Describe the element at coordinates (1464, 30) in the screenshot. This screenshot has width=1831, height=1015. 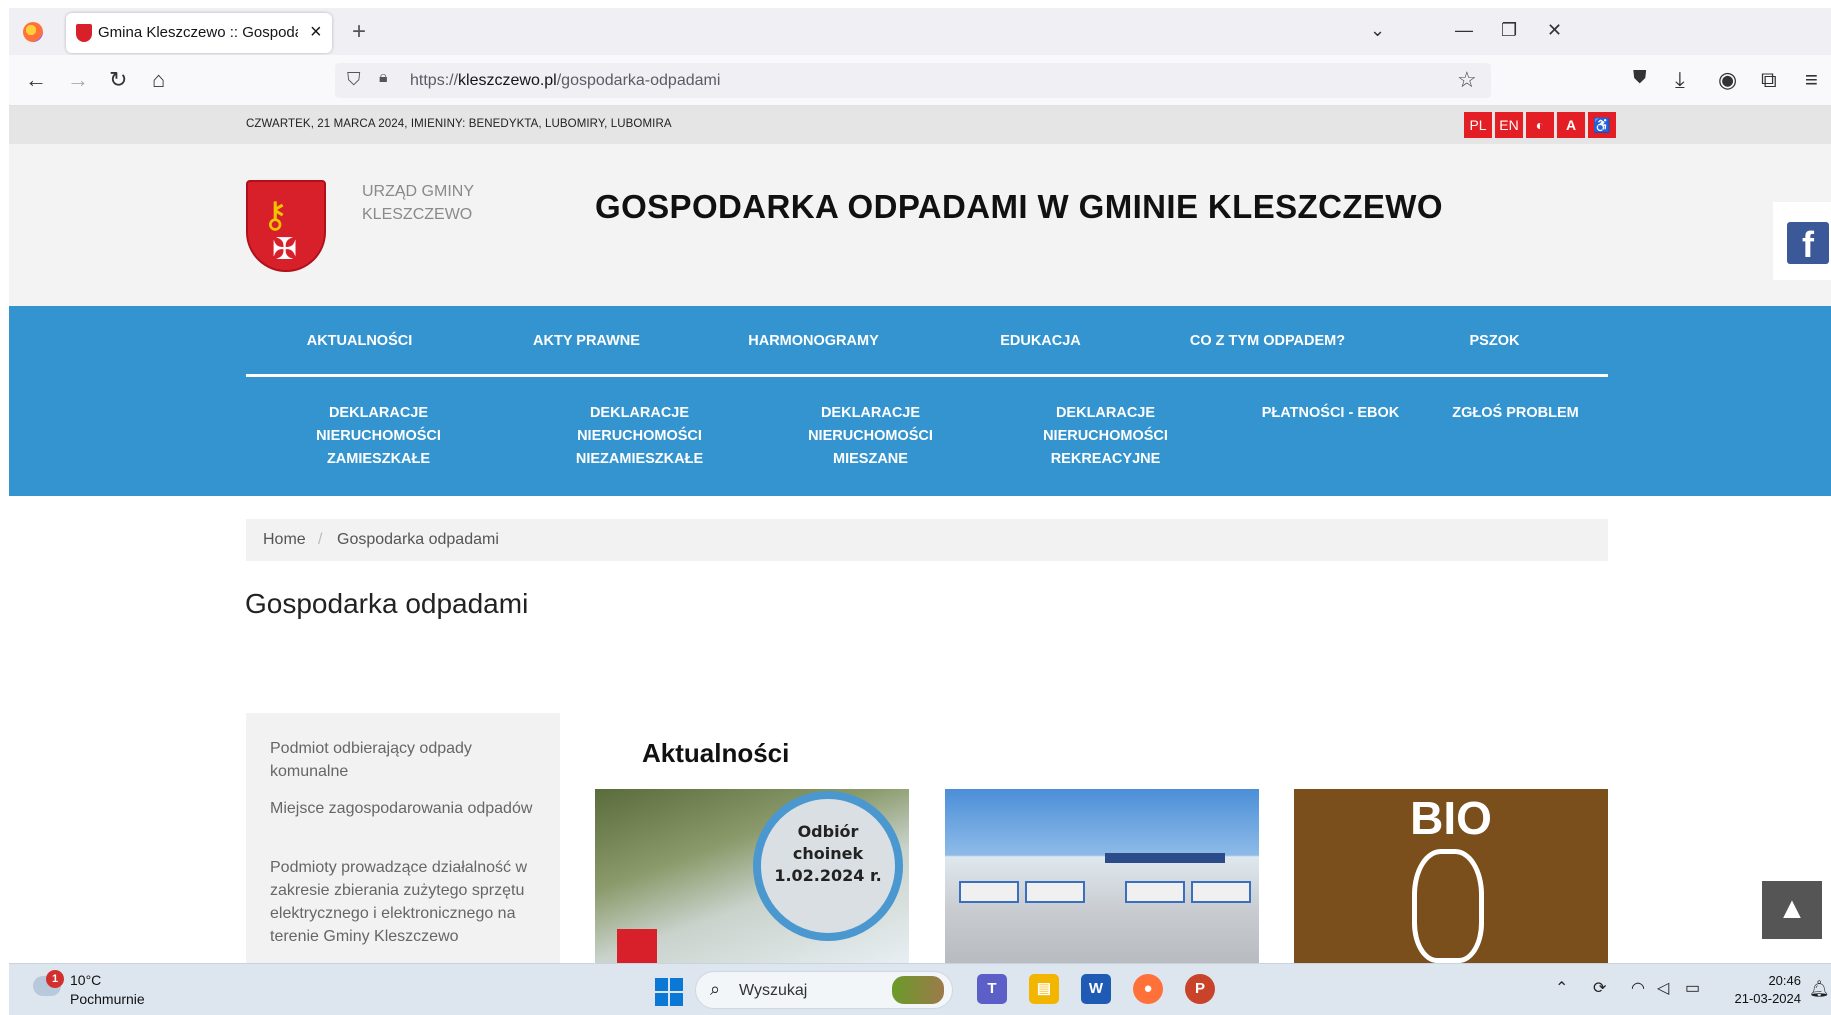
I see `minimize-icon: —` at that location.